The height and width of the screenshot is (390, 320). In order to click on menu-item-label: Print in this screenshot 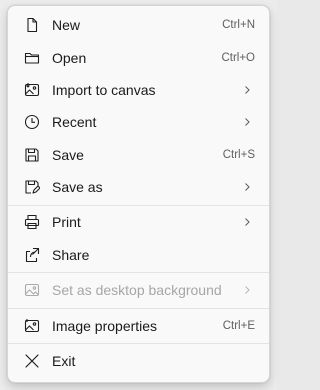, I will do `click(66, 222)`.